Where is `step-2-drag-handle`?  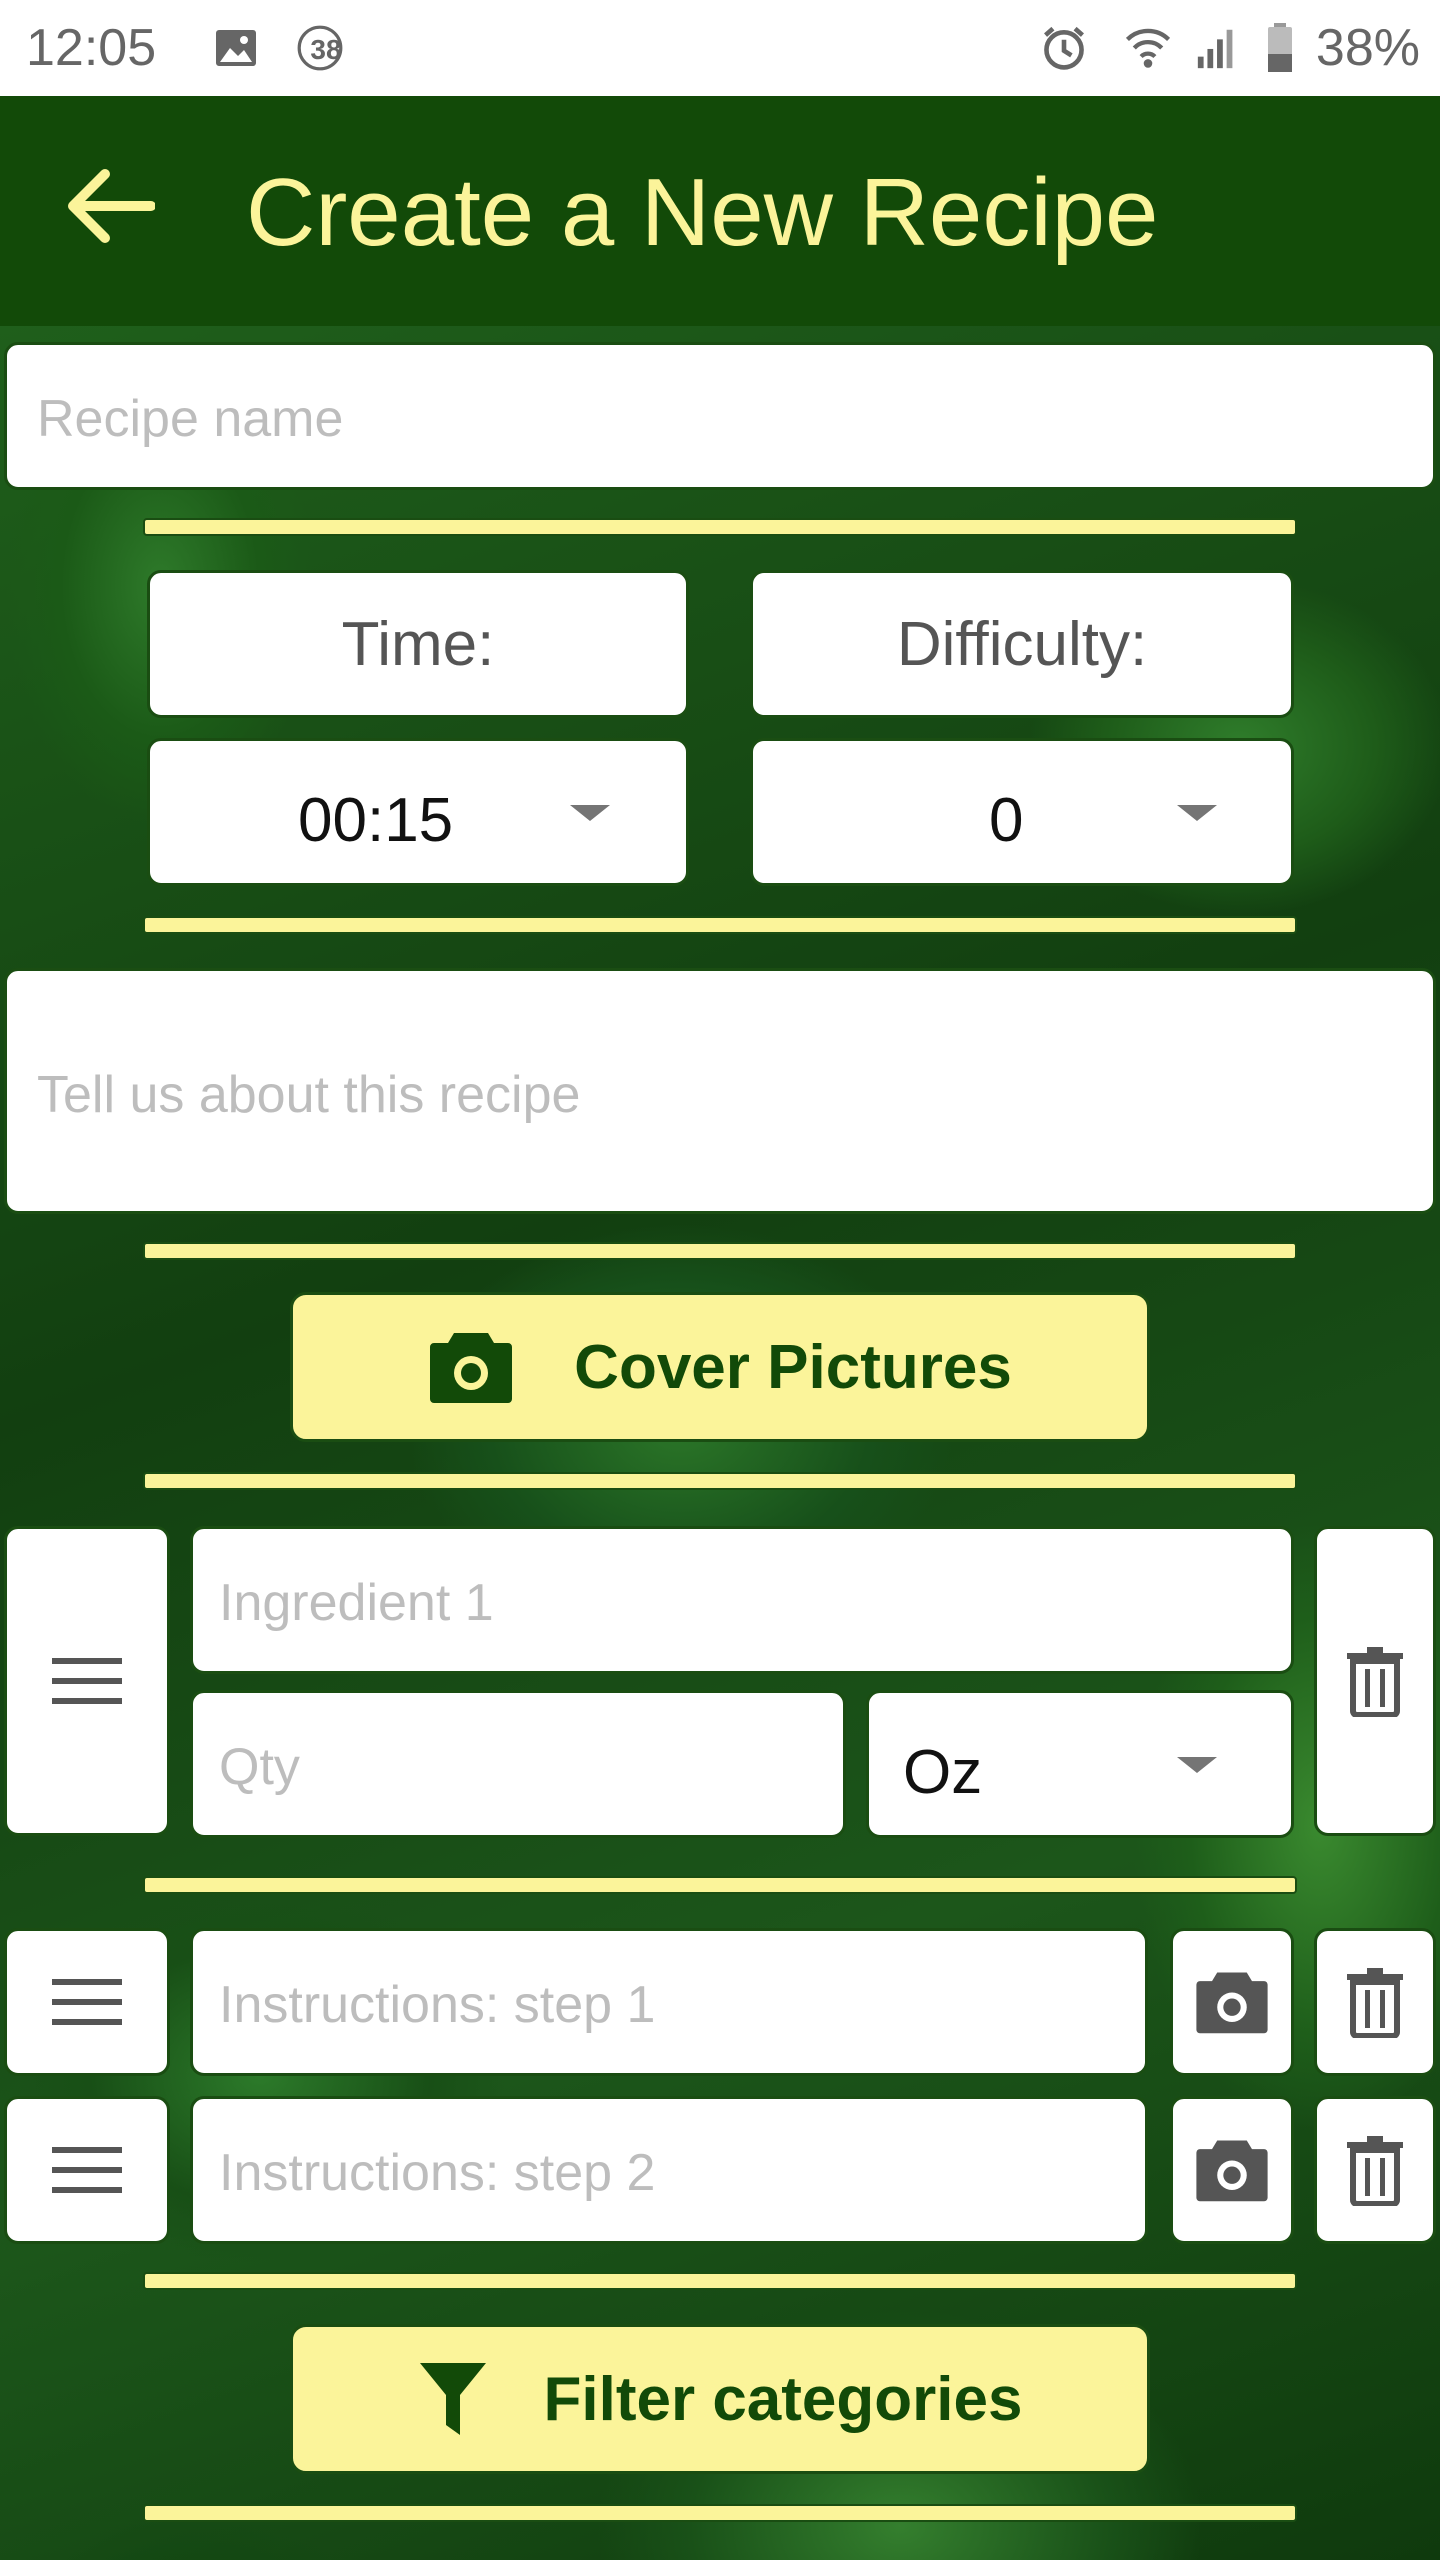 step-2-drag-handle is located at coordinates (87, 2170).